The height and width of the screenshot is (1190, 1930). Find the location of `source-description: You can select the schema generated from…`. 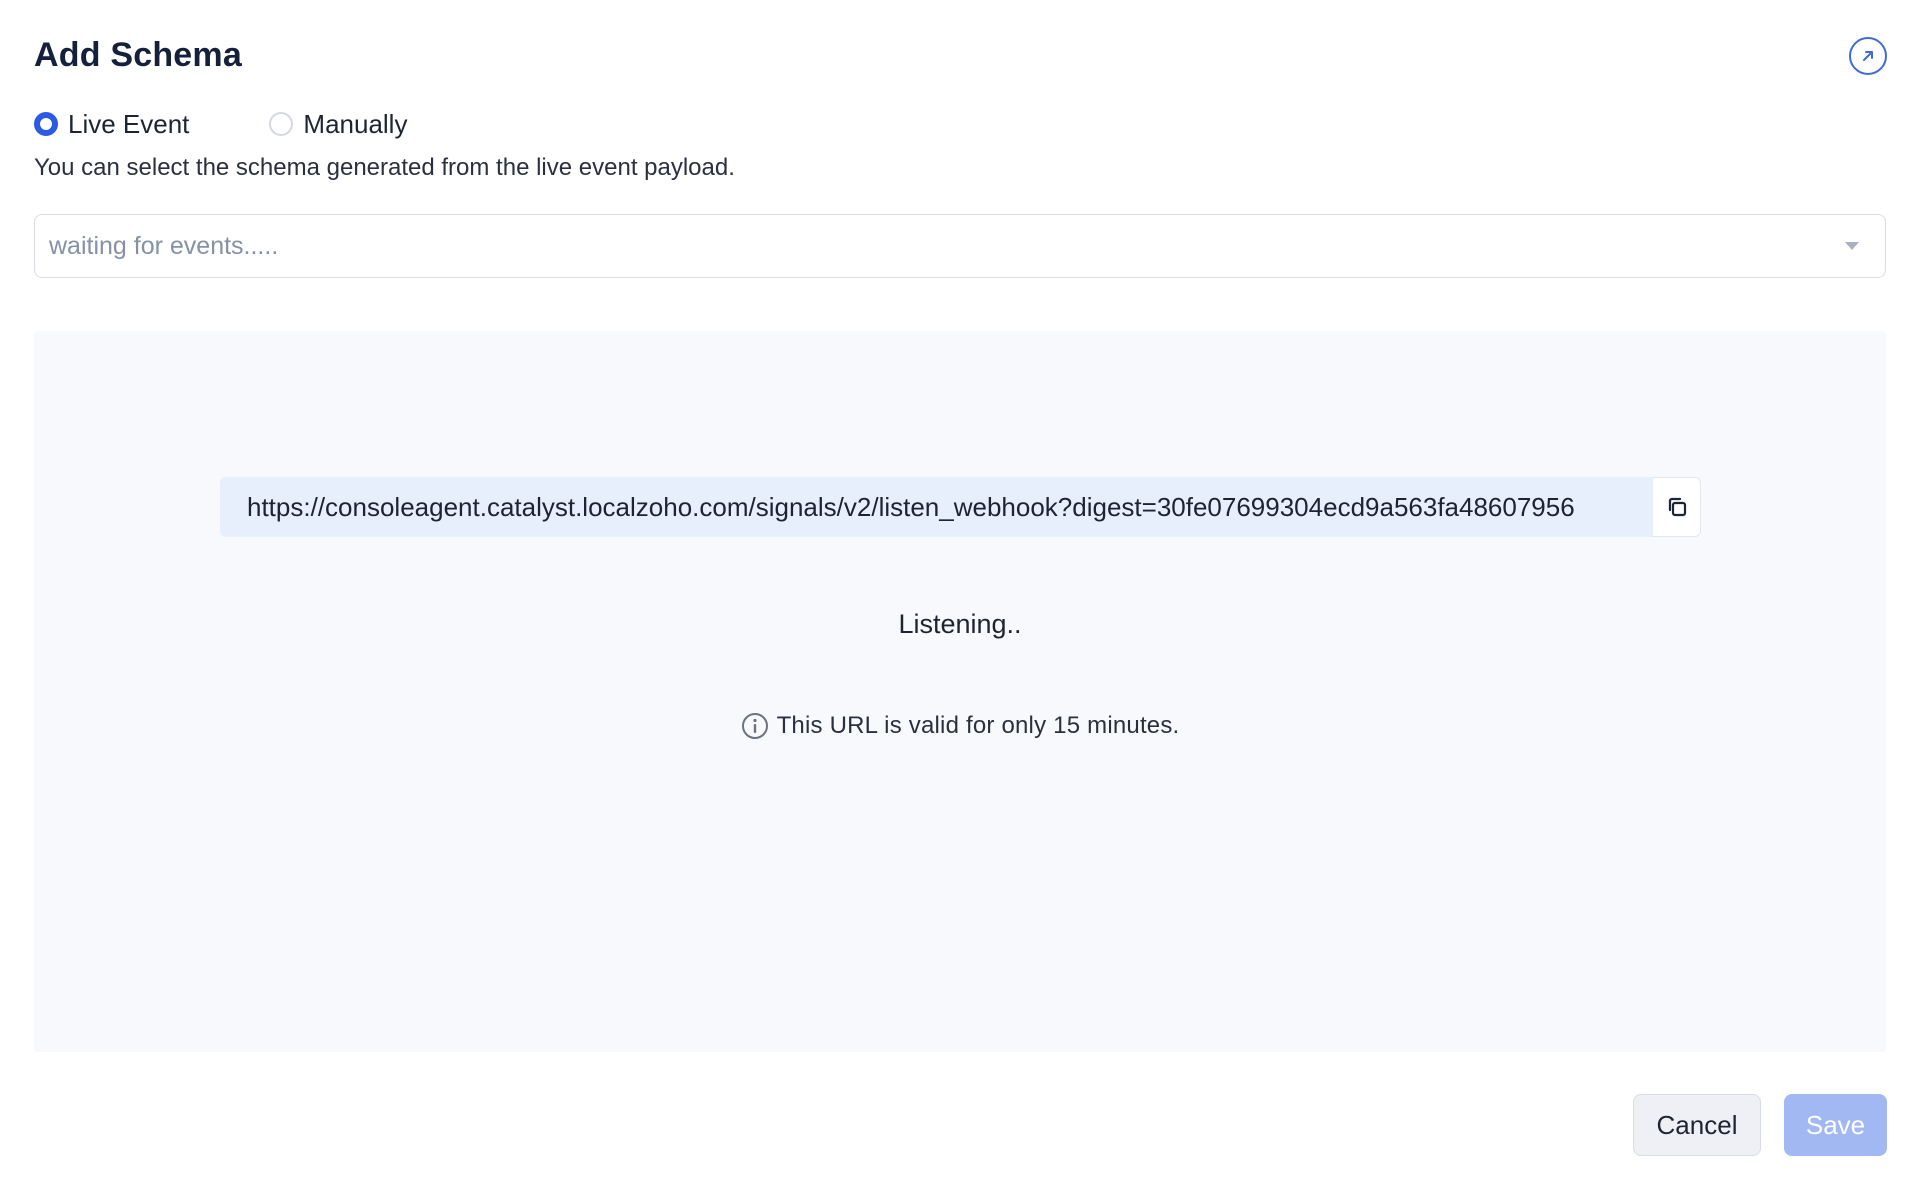

source-description: You can select the schema generated from… is located at coordinates (384, 167).